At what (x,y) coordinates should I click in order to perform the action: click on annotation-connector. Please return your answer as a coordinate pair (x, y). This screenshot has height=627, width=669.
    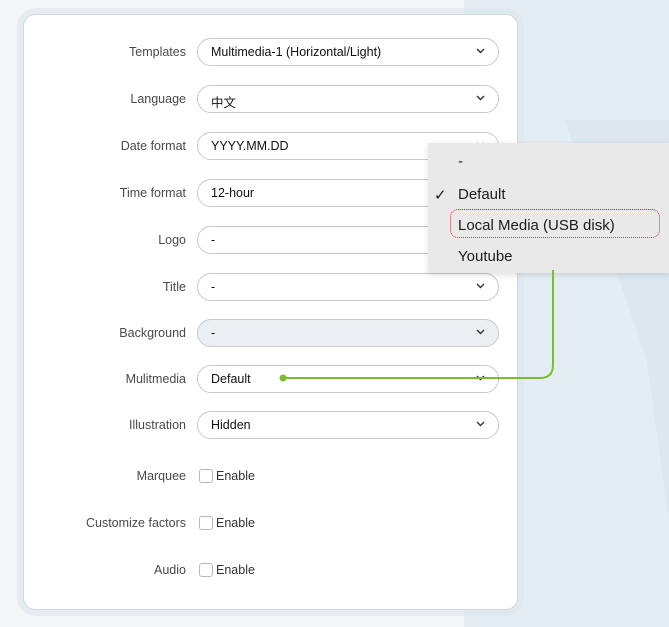
    Looking at the image, I should click on (416, 326).